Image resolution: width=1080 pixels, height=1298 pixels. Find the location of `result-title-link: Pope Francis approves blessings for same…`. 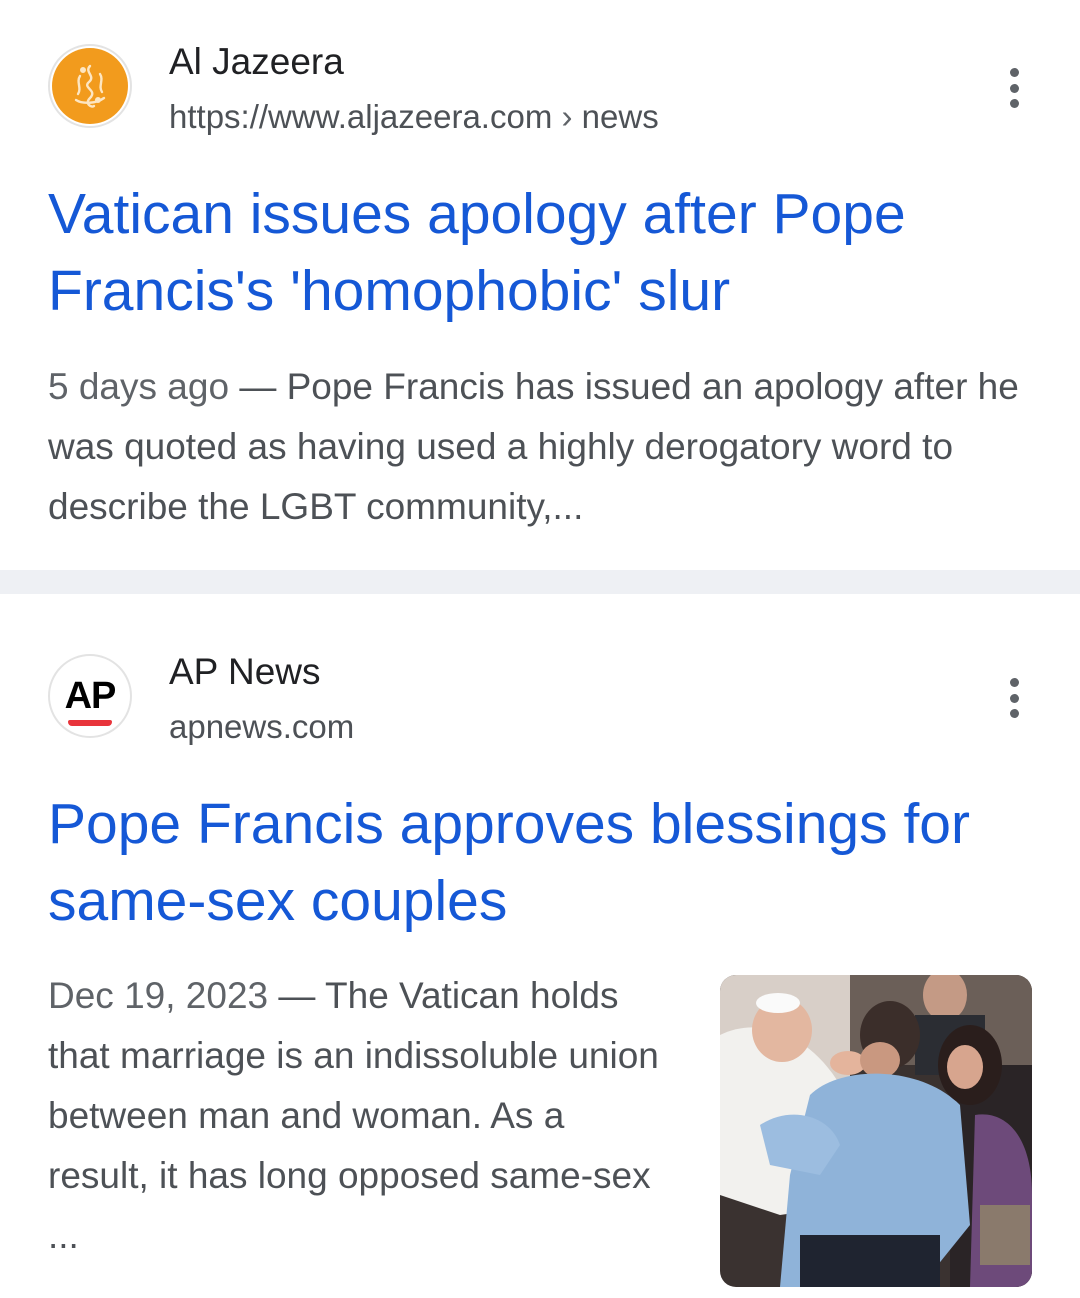

result-title-link: Pope Francis approves blessings for same… is located at coordinates (543, 863).